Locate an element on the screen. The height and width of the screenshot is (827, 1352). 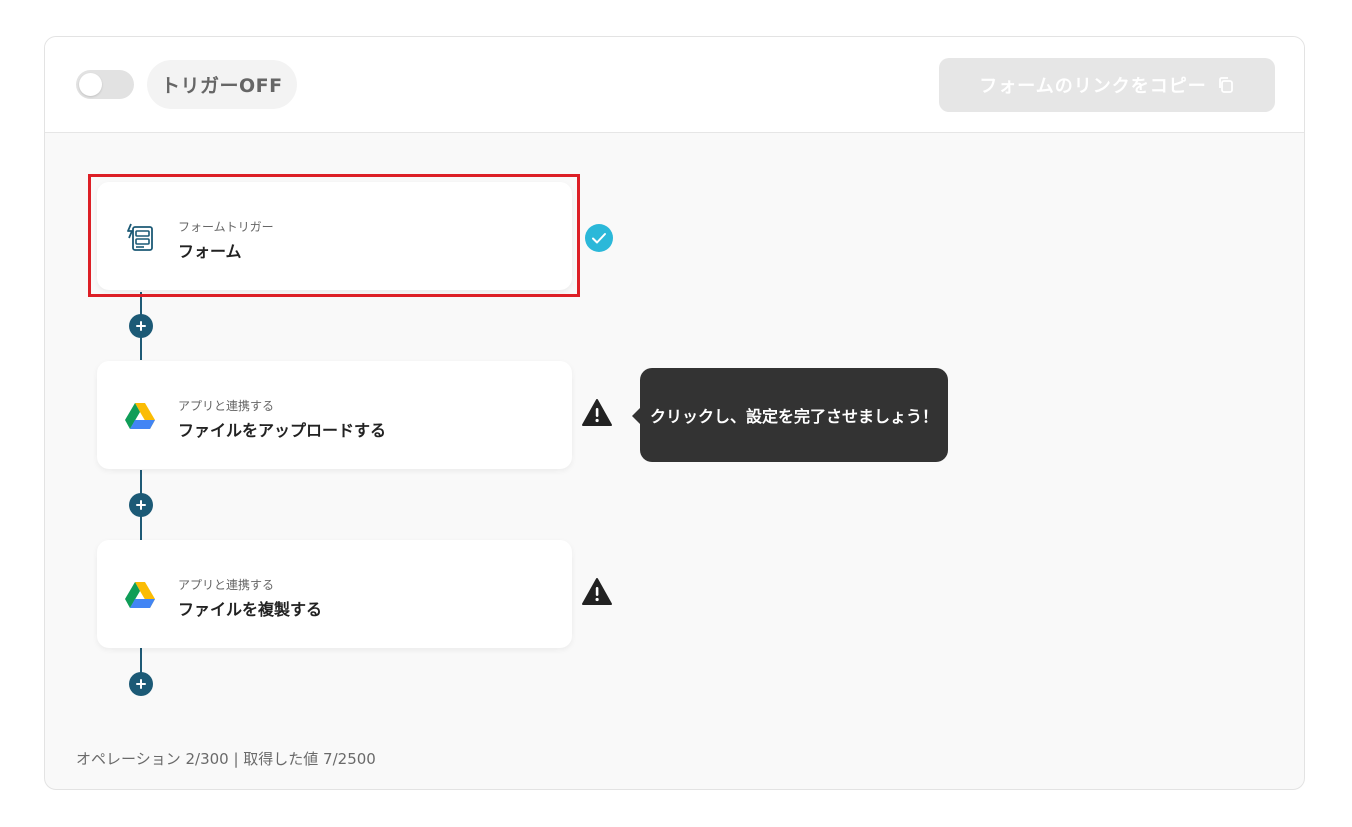
copy-form-link-button: フォームのリンクをコピー is located at coordinates (1107, 85).